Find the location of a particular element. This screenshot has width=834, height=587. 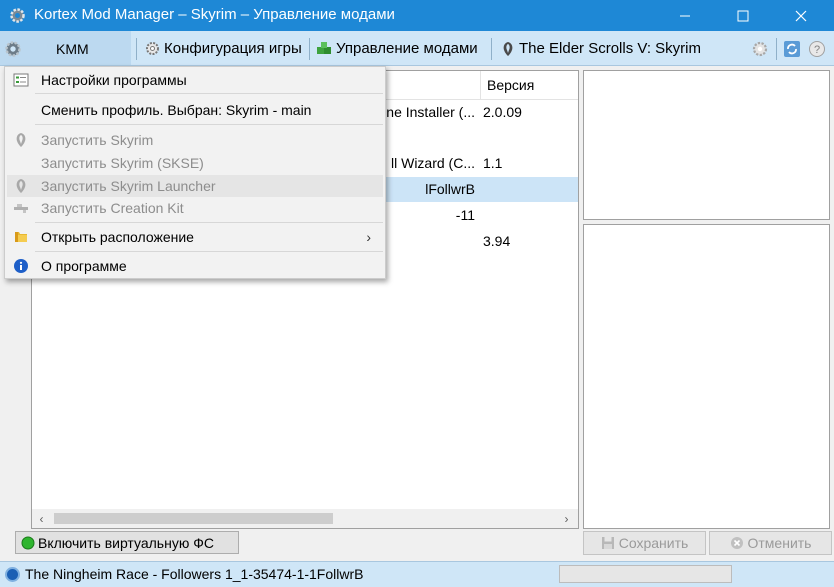

menu-item-label: Открыть расположение is located at coordinates (117, 237).